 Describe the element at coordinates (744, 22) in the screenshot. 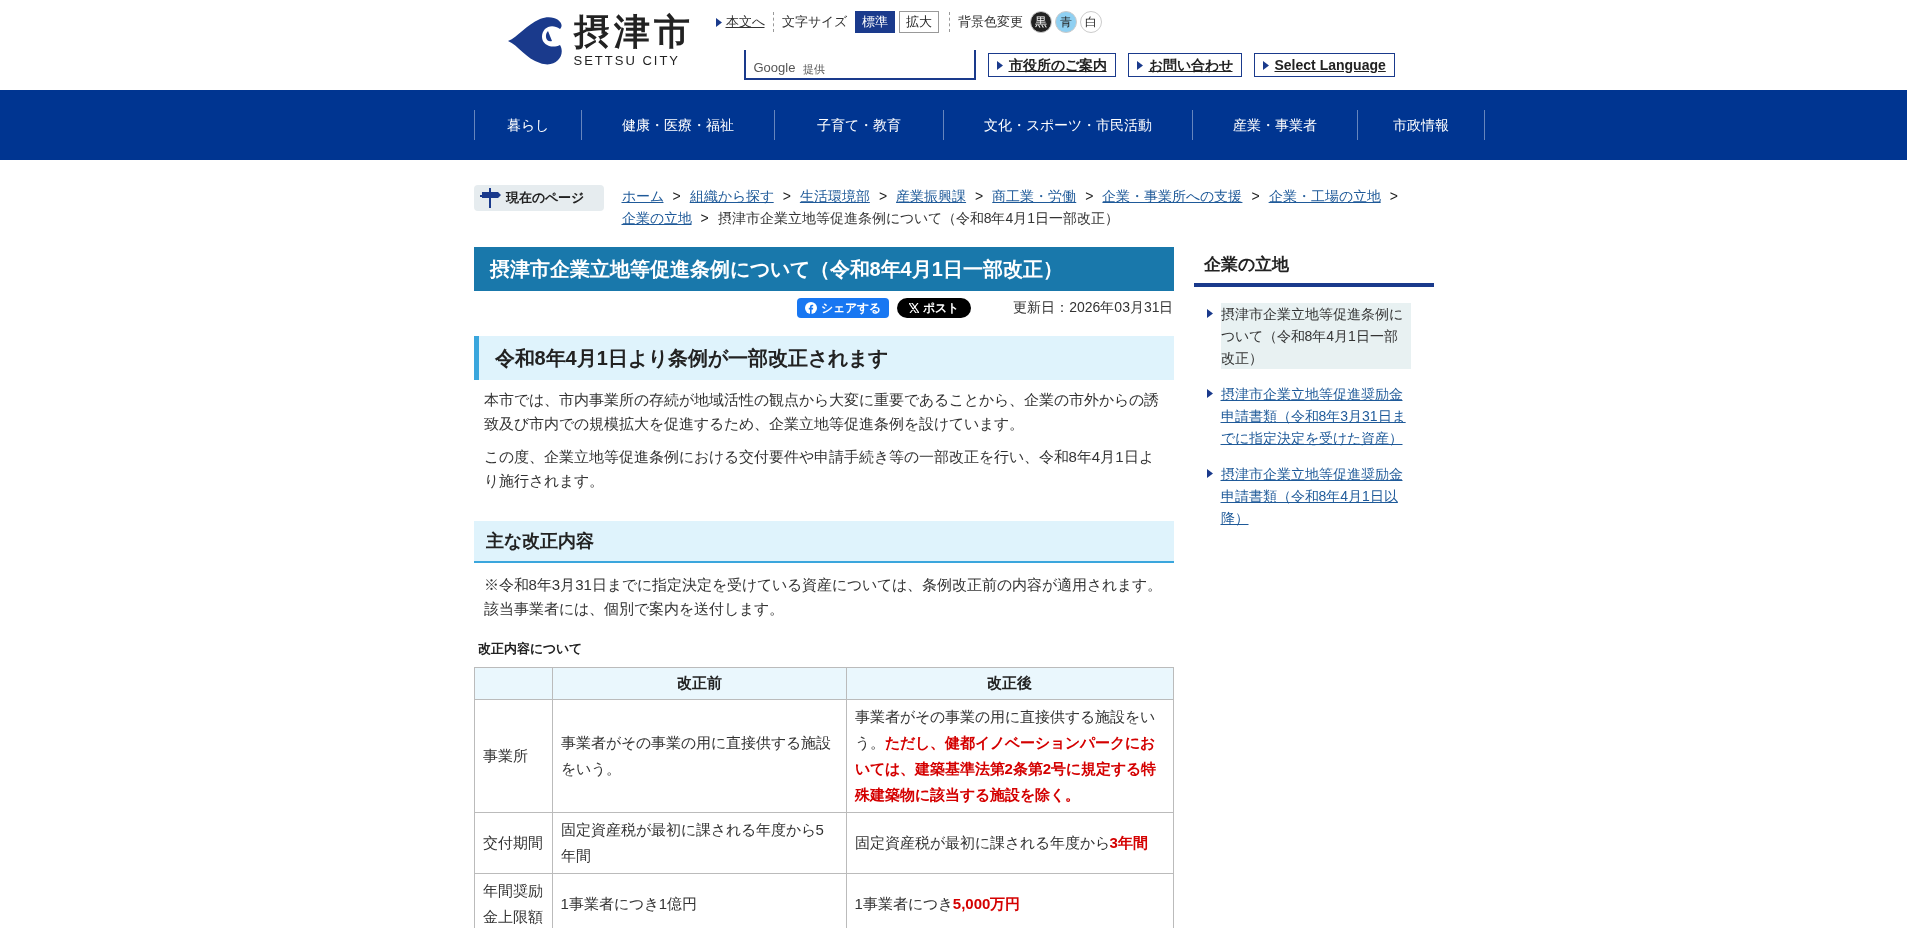

I see `skip-link: 本文へ` at that location.